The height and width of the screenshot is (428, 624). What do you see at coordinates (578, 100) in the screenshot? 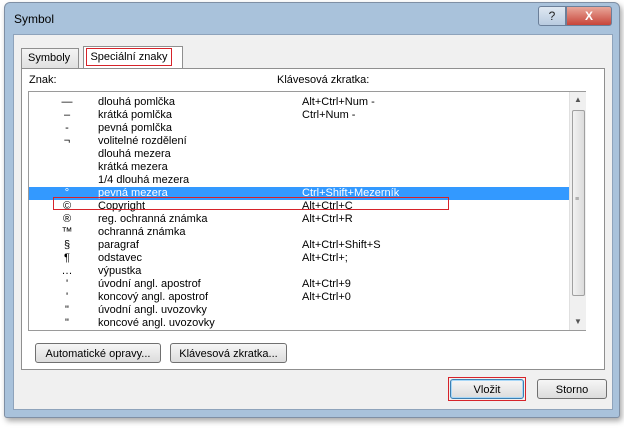
I see `scroll-up-icon: ▲` at bounding box center [578, 100].